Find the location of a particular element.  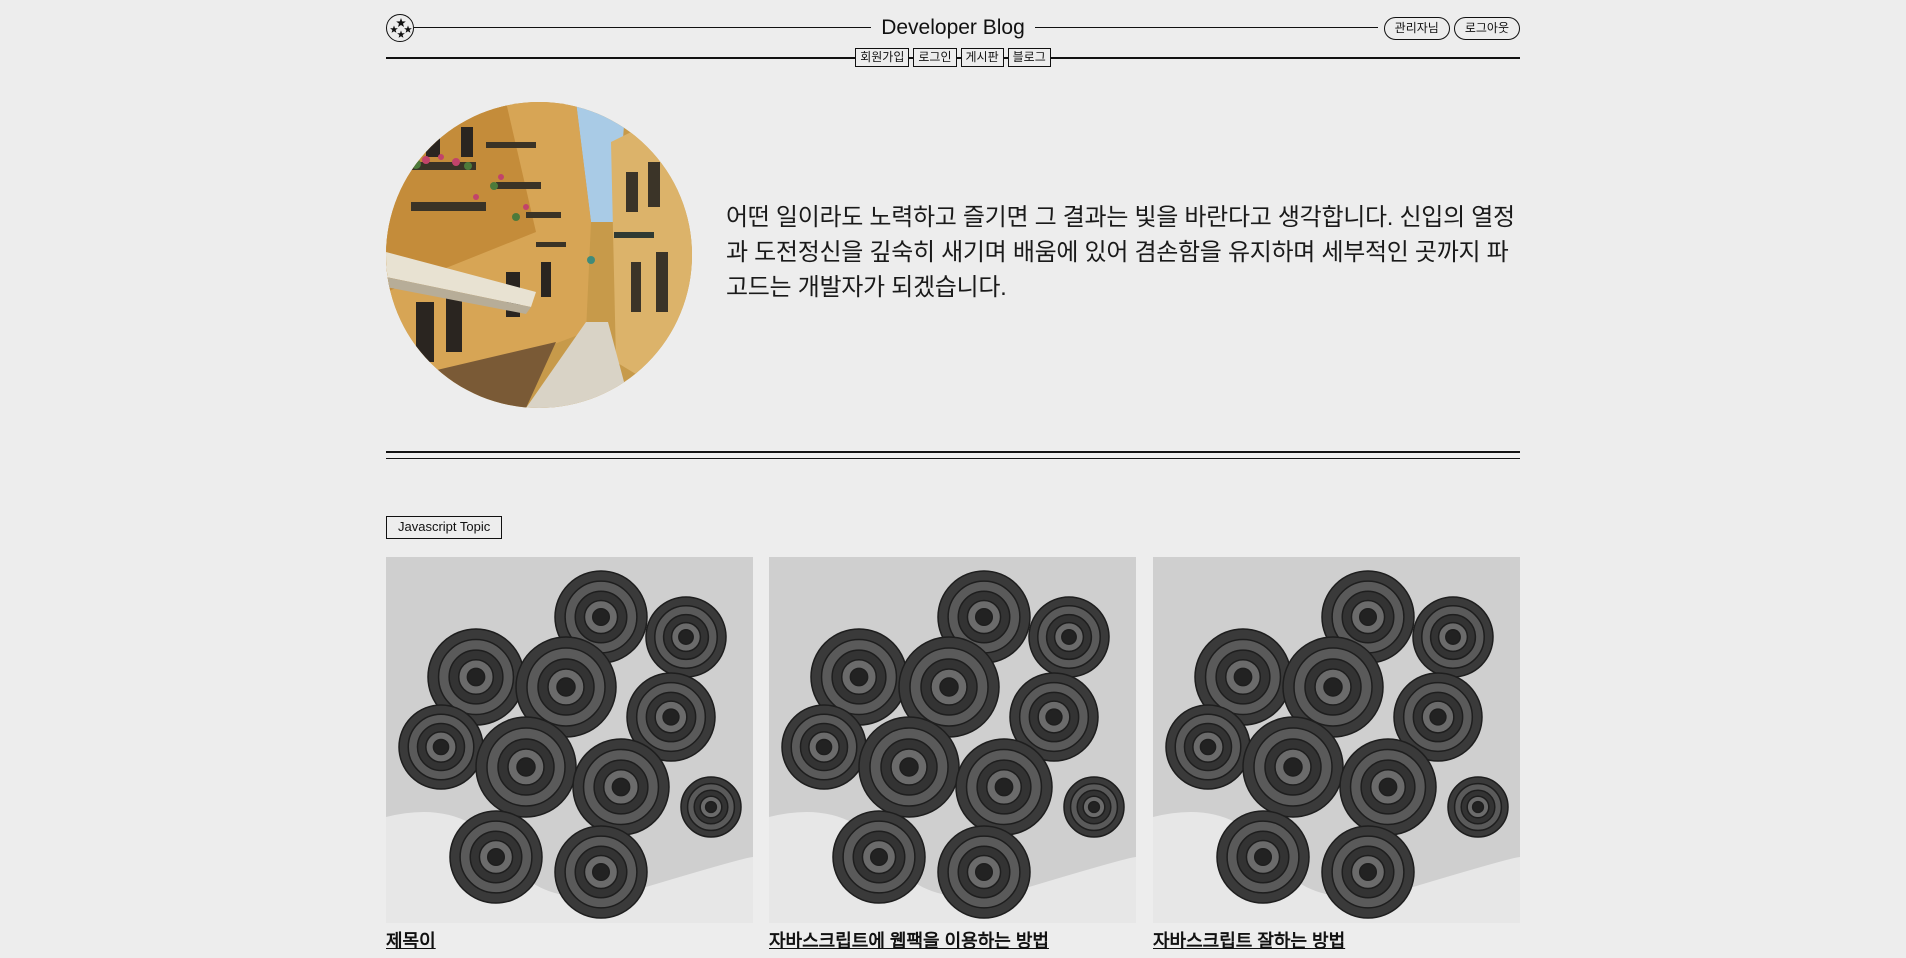

street-photo is located at coordinates (539, 255).